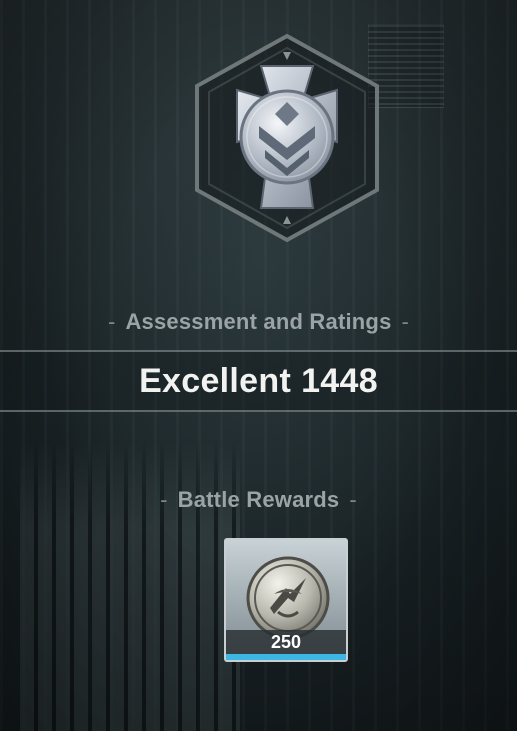 The width and height of the screenshot is (517, 731). I want to click on rating-score: 1448, so click(339, 380).